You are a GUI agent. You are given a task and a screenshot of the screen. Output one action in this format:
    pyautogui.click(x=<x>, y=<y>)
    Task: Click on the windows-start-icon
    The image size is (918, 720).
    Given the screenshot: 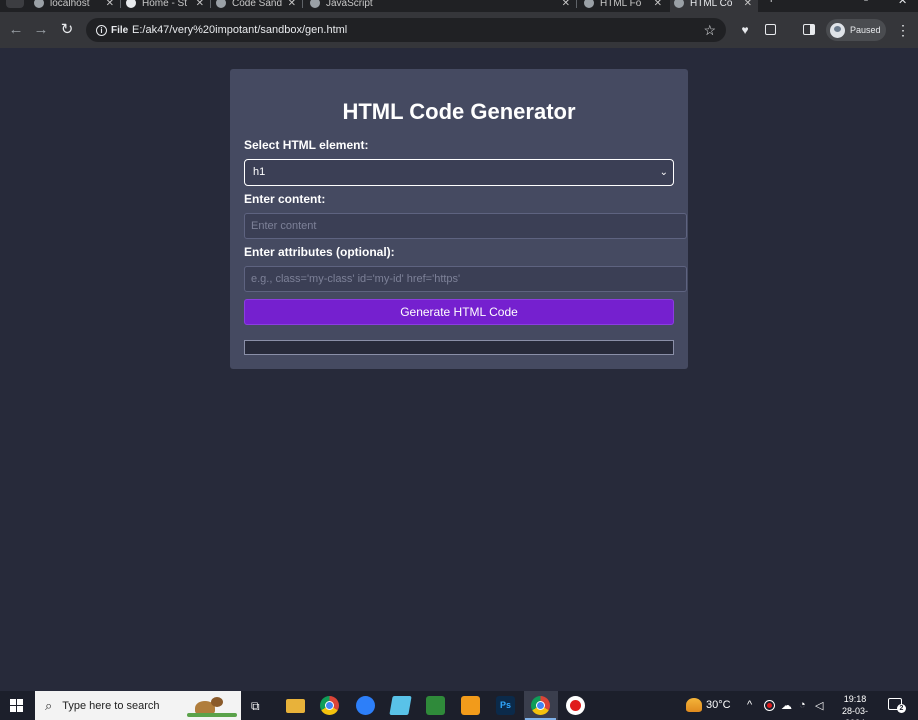 What is the action you would take?
    pyautogui.click(x=16, y=705)
    